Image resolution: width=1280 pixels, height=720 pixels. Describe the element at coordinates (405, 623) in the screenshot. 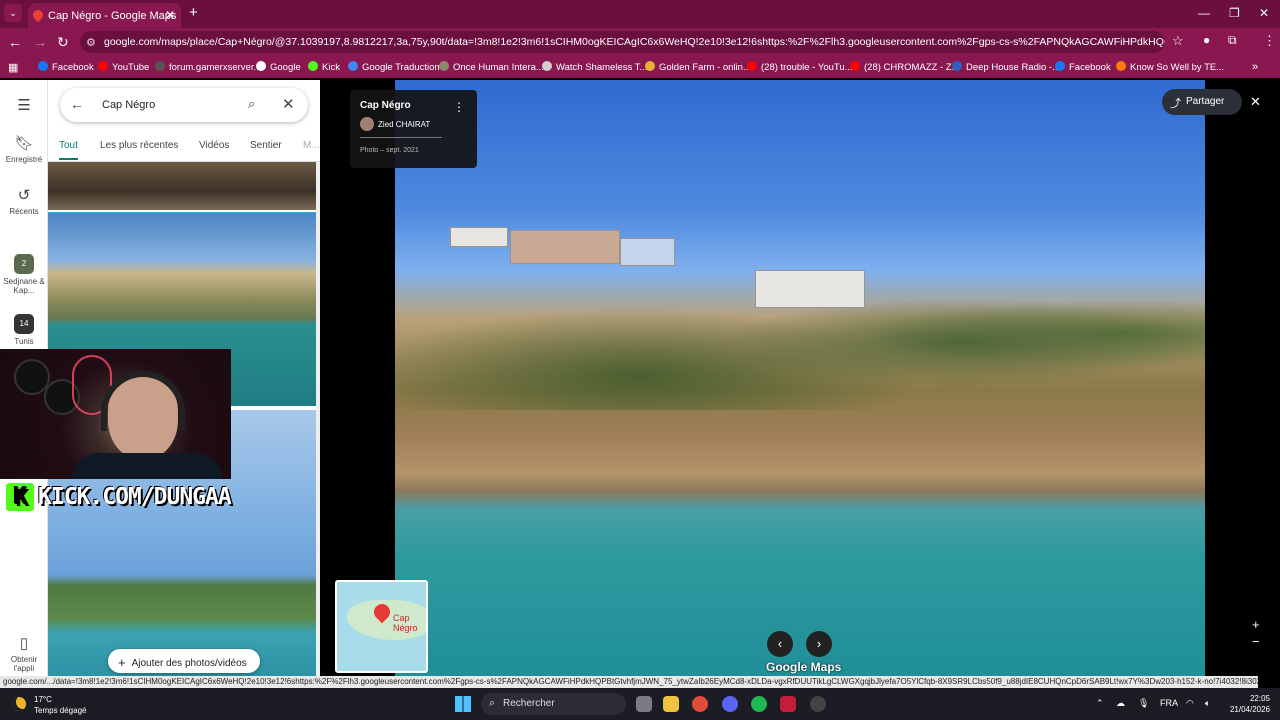

I see `minimap-place-label: Cap Négro` at that location.